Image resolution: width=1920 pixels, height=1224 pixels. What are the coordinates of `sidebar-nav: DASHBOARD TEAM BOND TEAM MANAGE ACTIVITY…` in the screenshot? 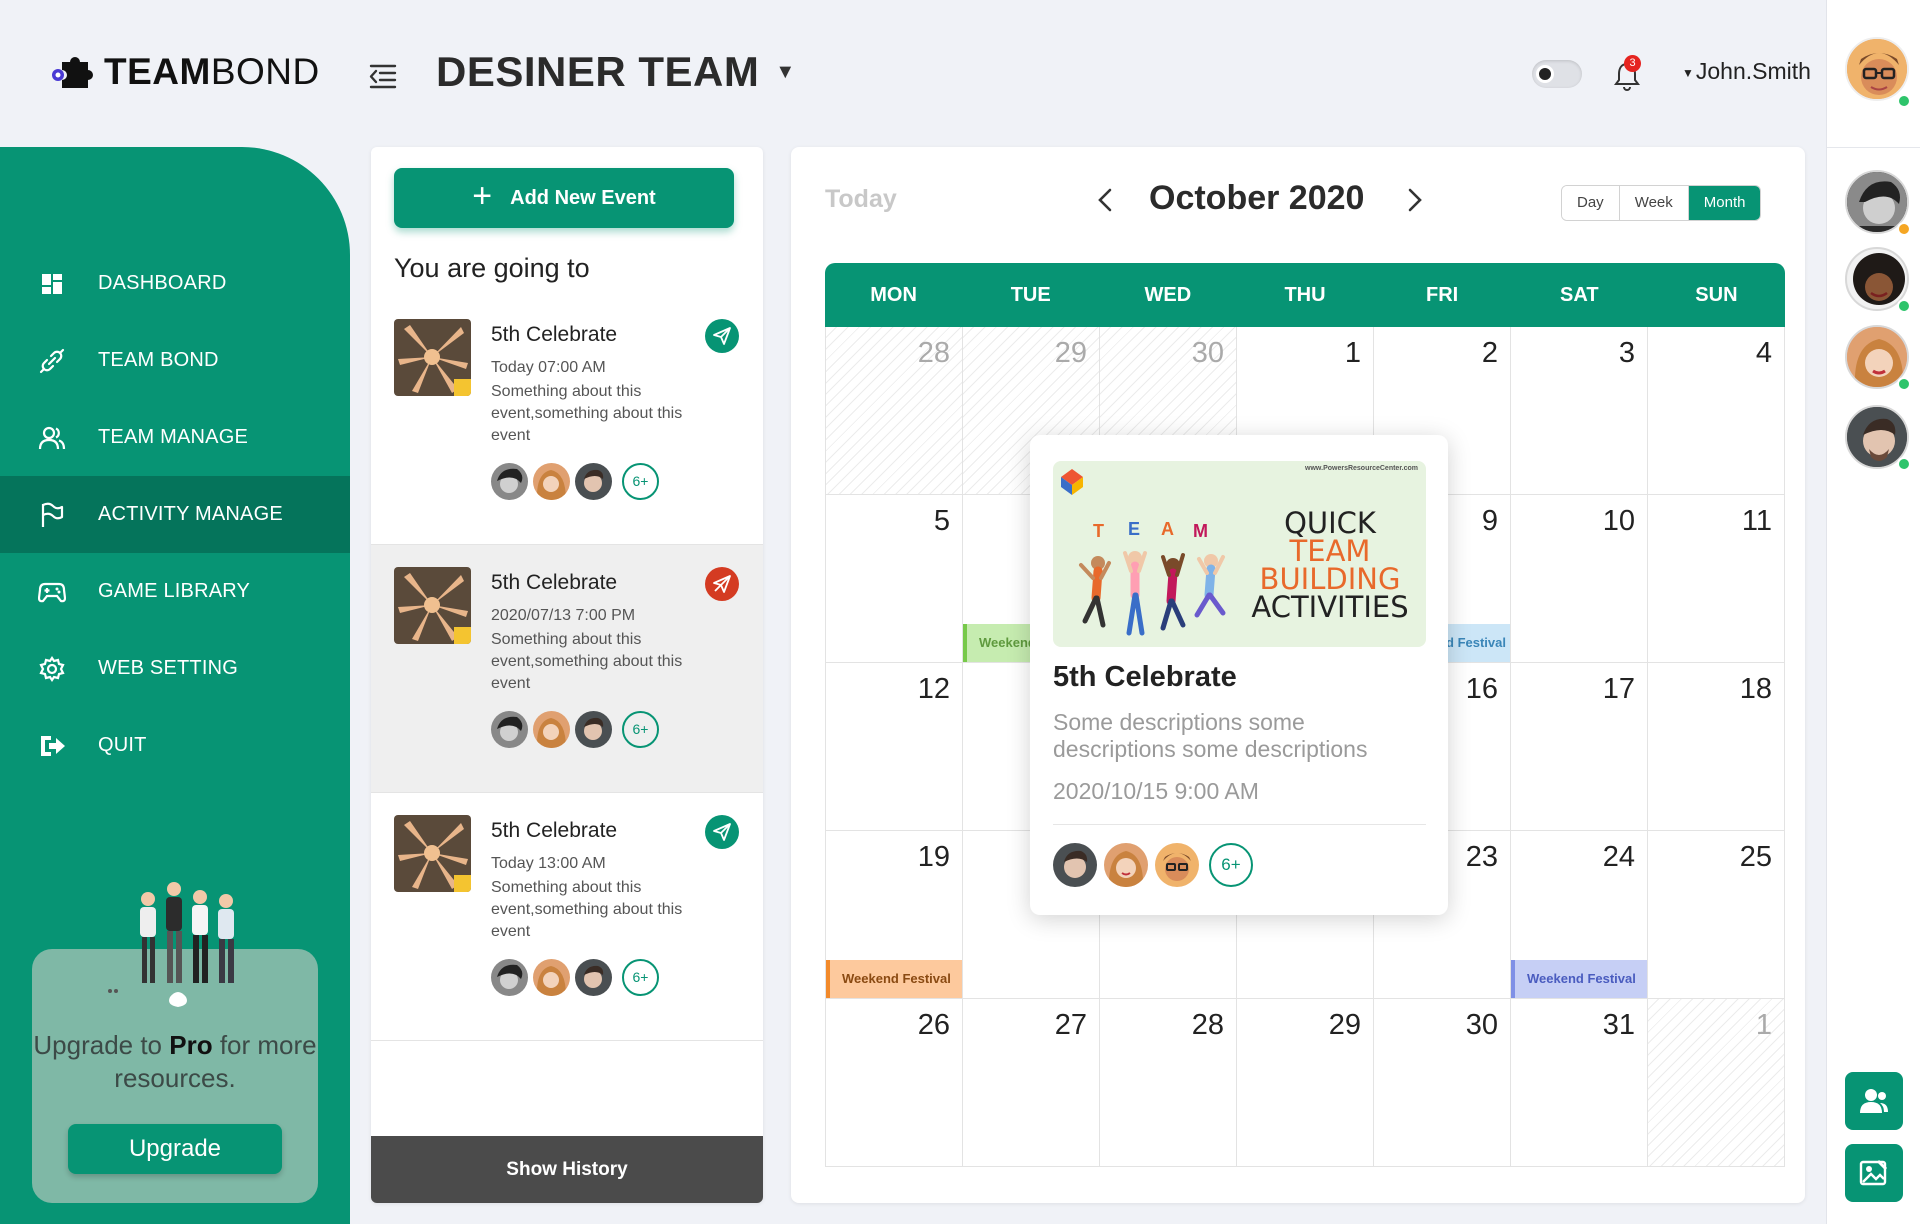 It's located at (175, 514).